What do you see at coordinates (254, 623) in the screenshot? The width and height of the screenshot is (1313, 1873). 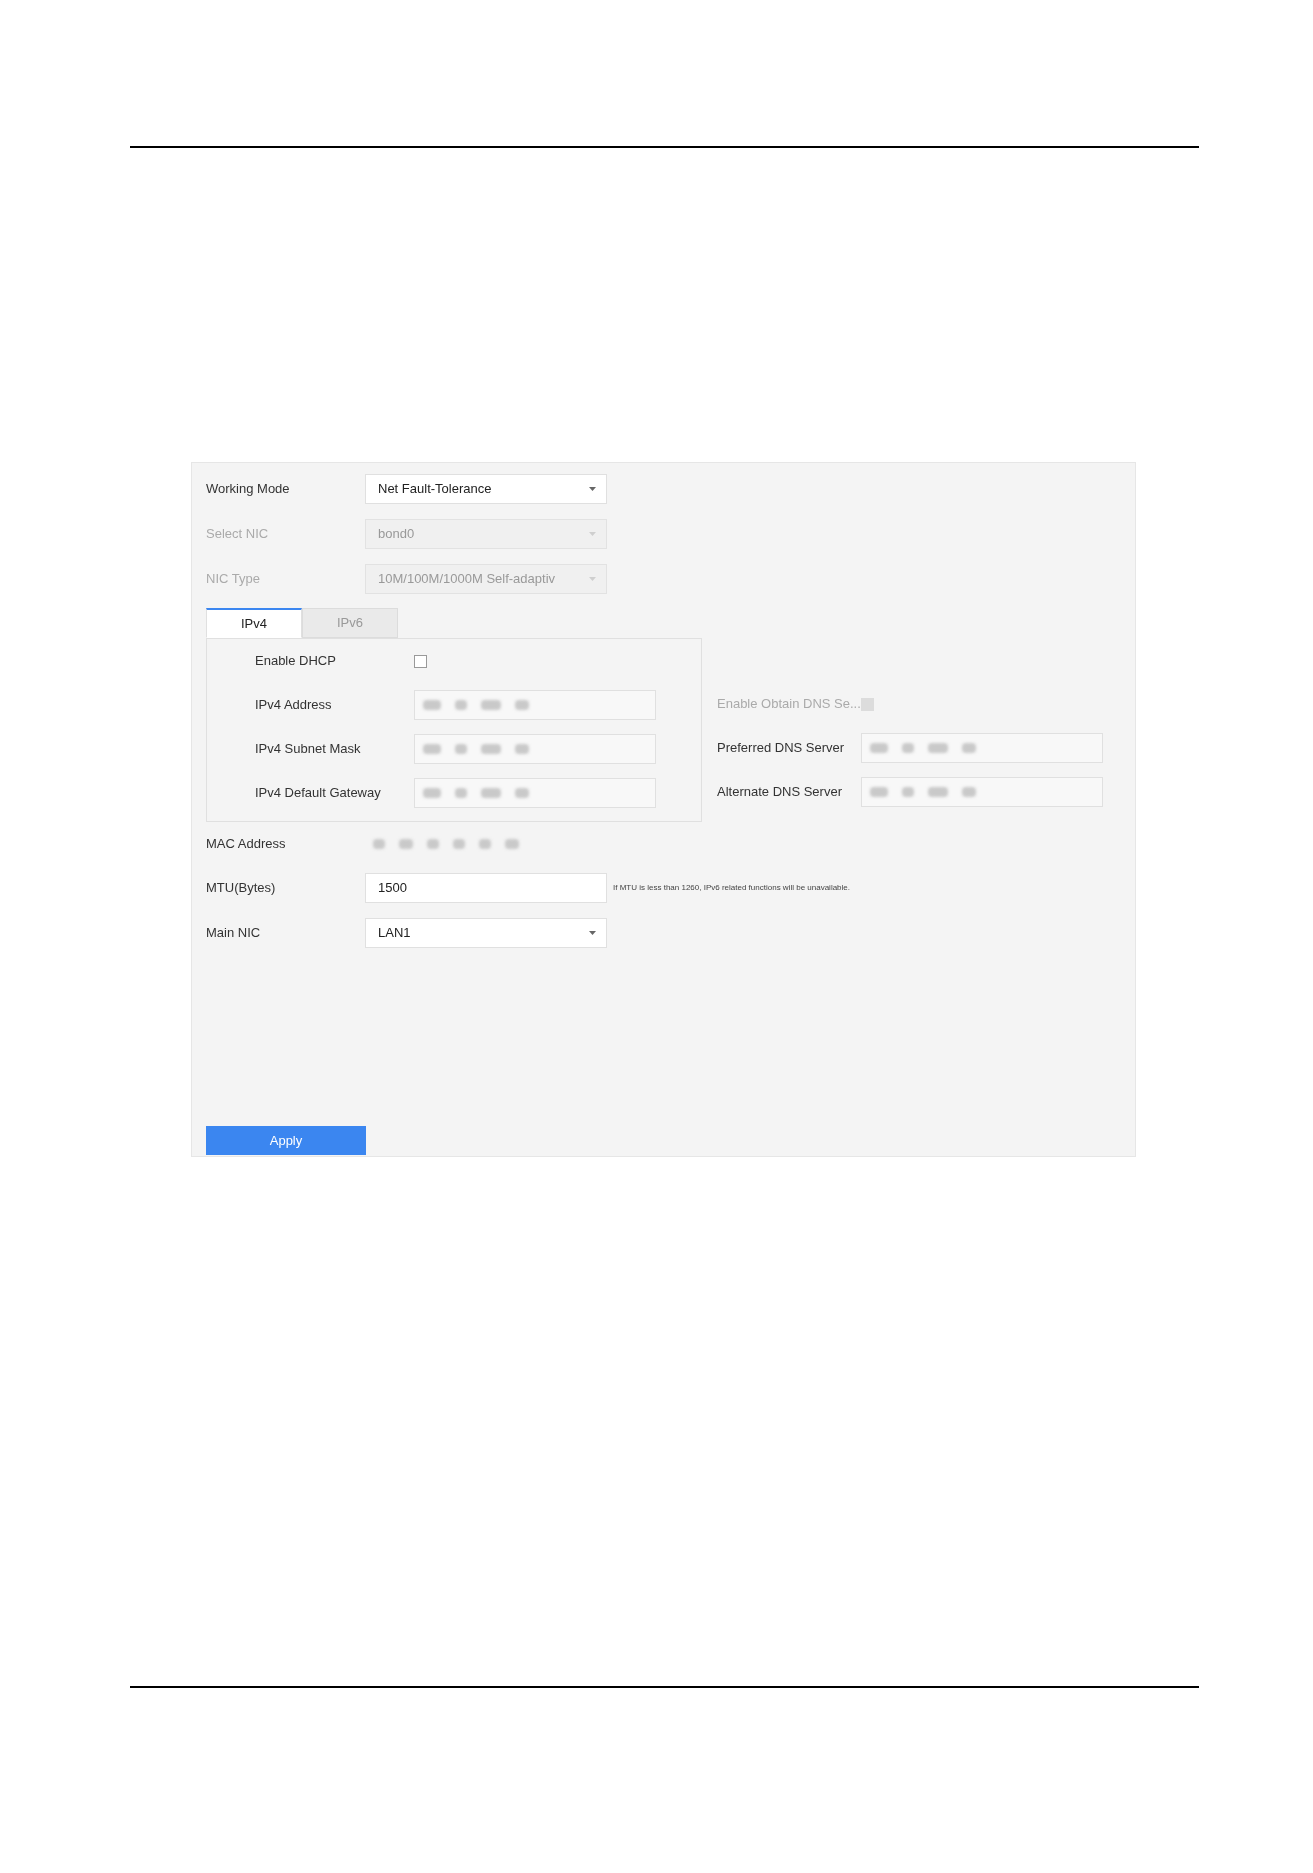 I see `tab: IPv4` at bounding box center [254, 623].